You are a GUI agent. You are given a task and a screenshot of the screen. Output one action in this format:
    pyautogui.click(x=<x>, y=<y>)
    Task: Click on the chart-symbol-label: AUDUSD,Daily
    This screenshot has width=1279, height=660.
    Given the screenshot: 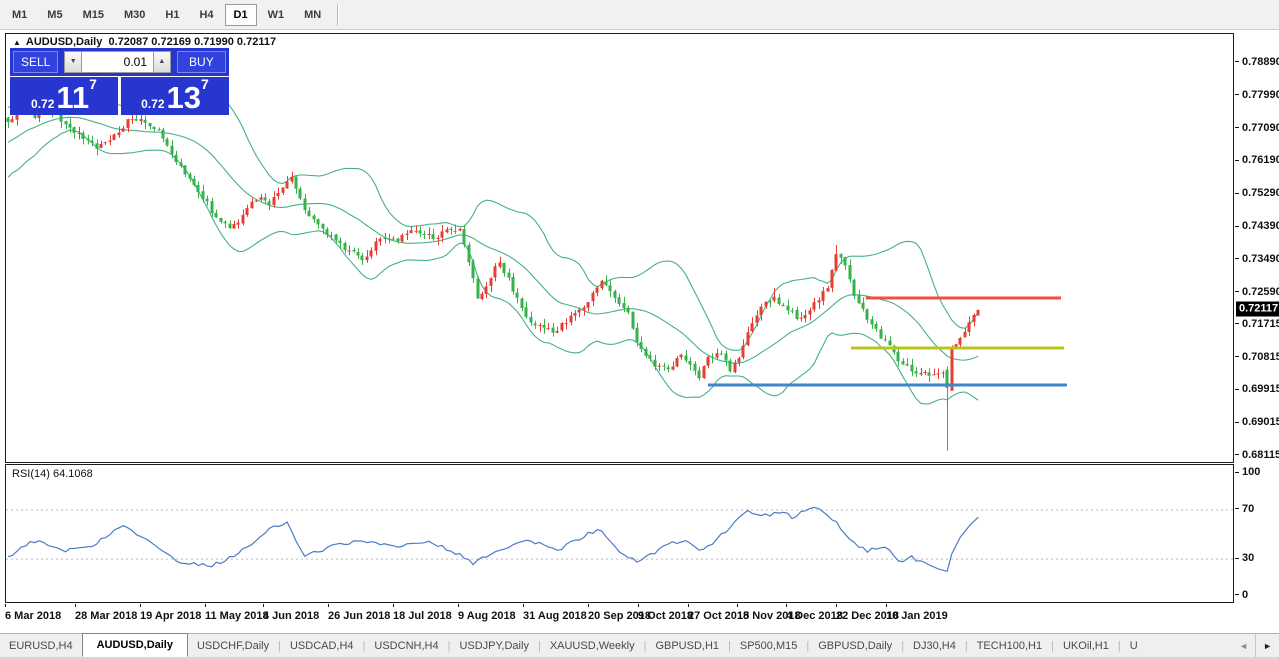 What is the action you would take?
    pyautogui.click(x=64, y=42)
    